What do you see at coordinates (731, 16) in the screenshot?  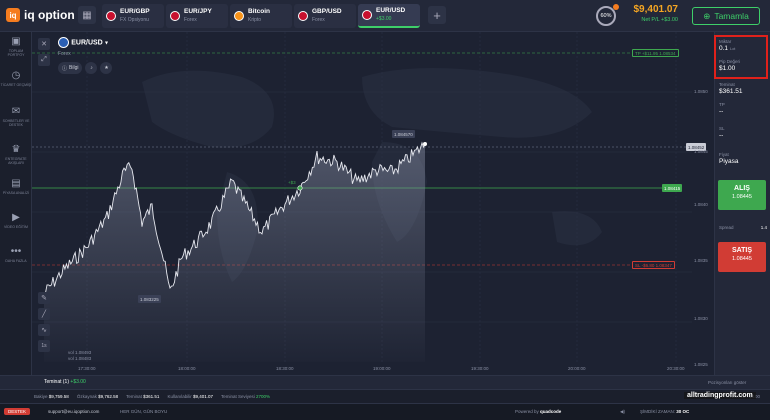 I see `deposit-label: Tamamla` at bounding box center [731, 16].